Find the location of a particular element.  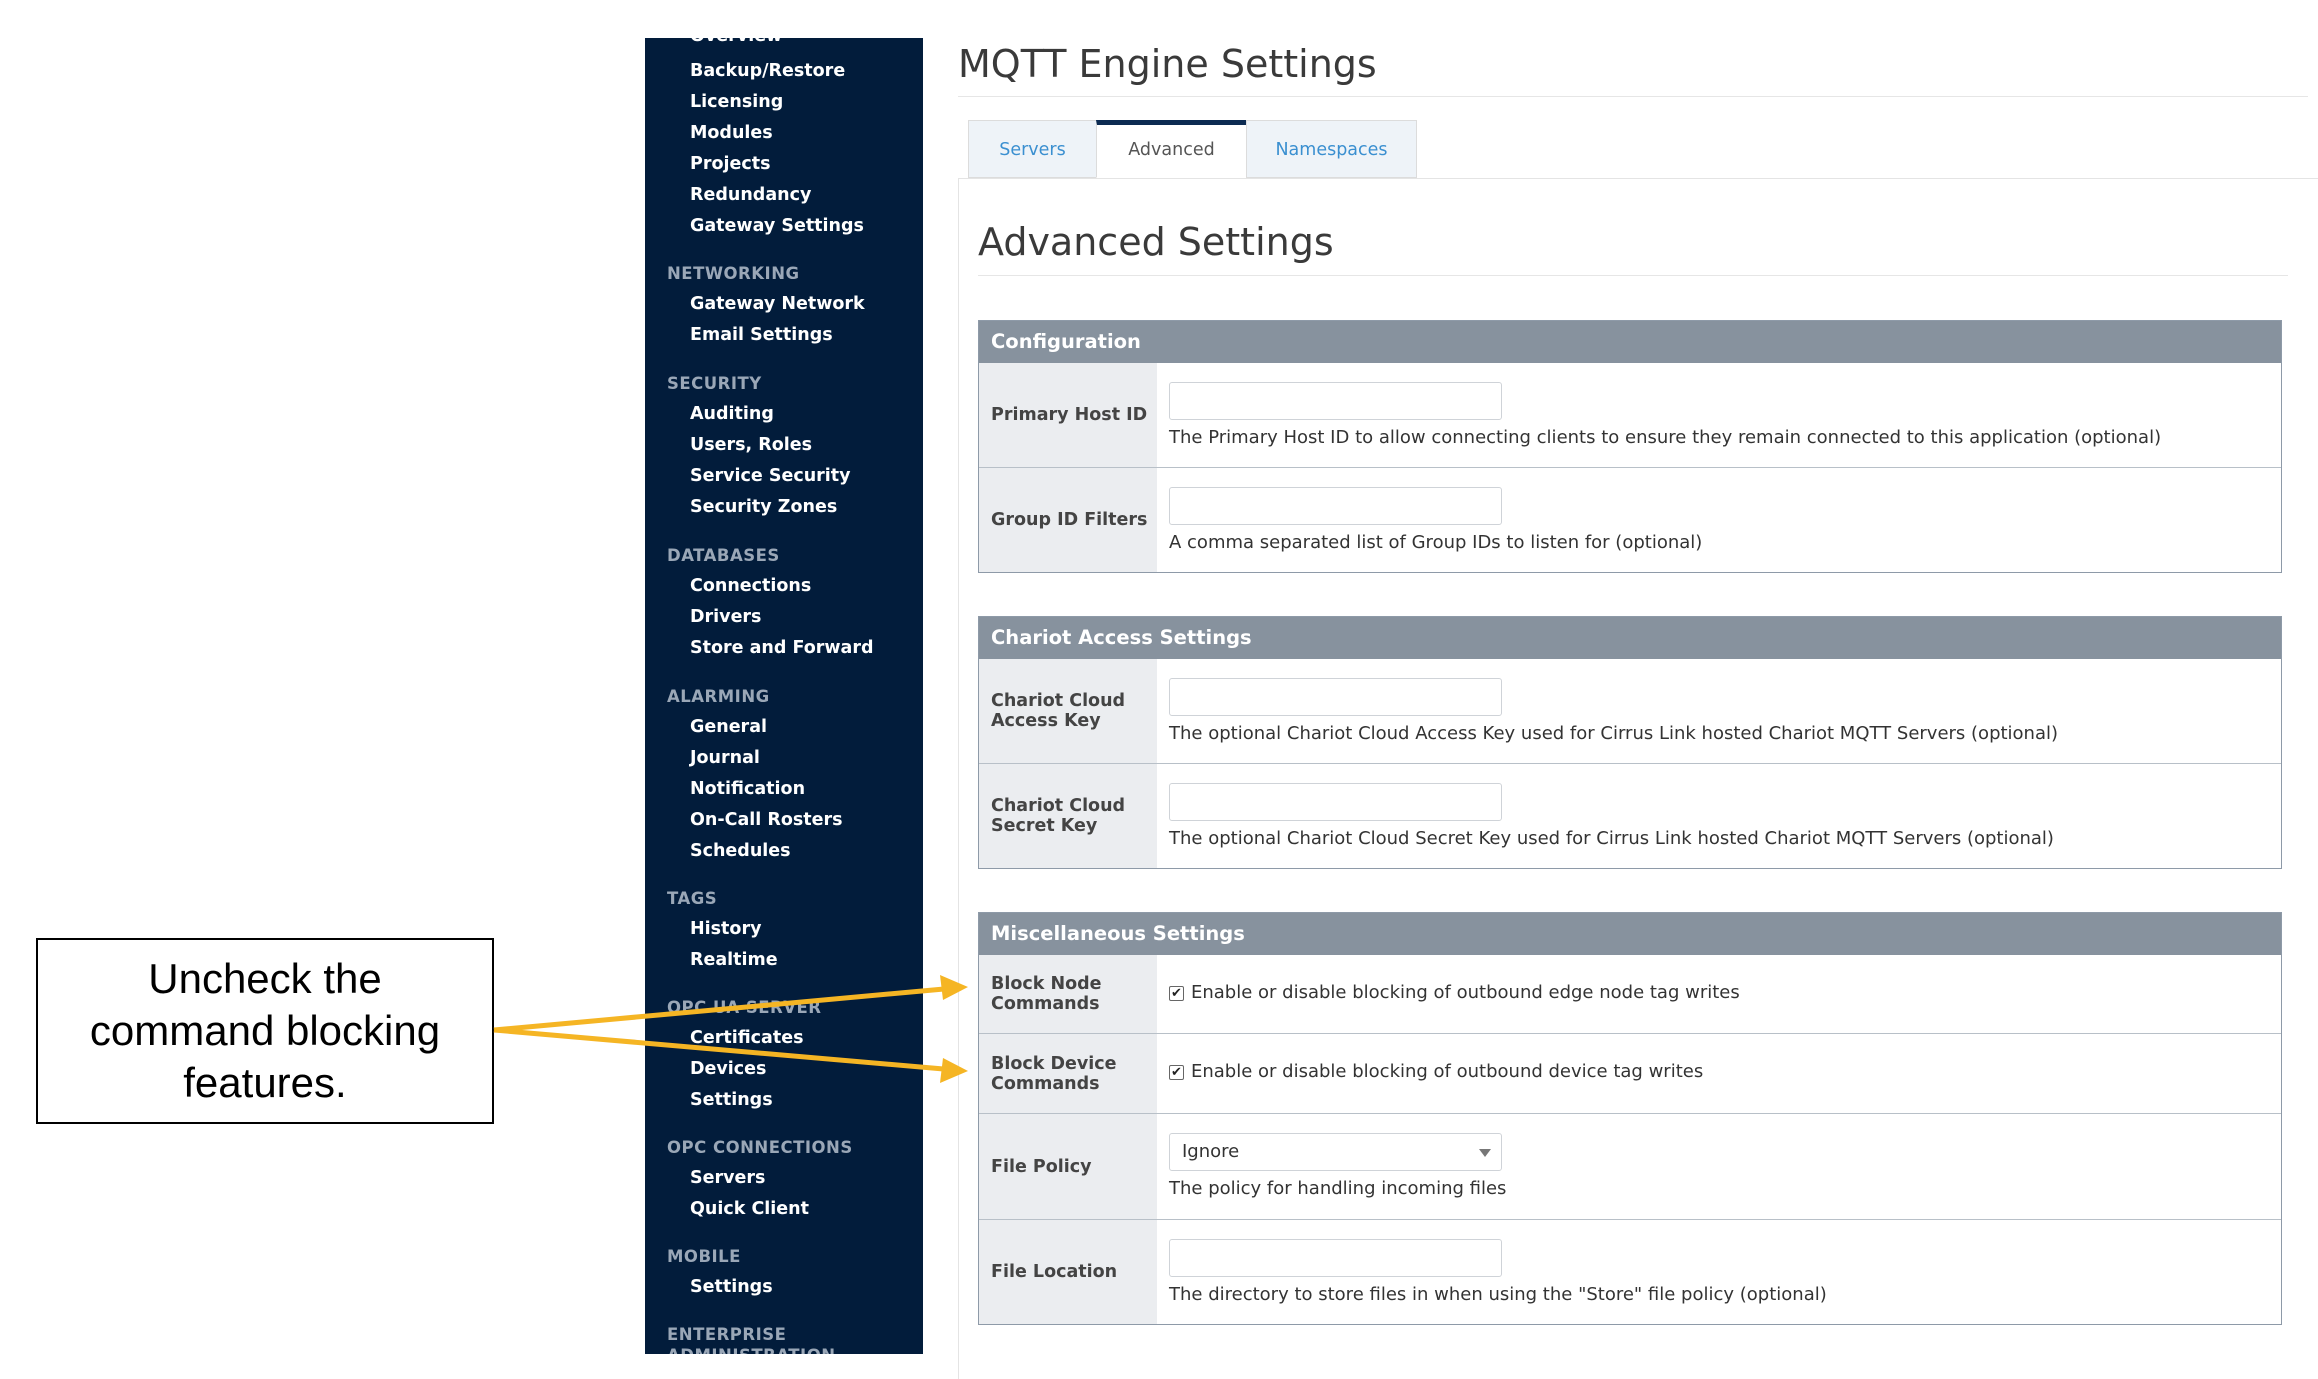

sidebar-item-schedules: Schedules is located at coordinates (740, 851).